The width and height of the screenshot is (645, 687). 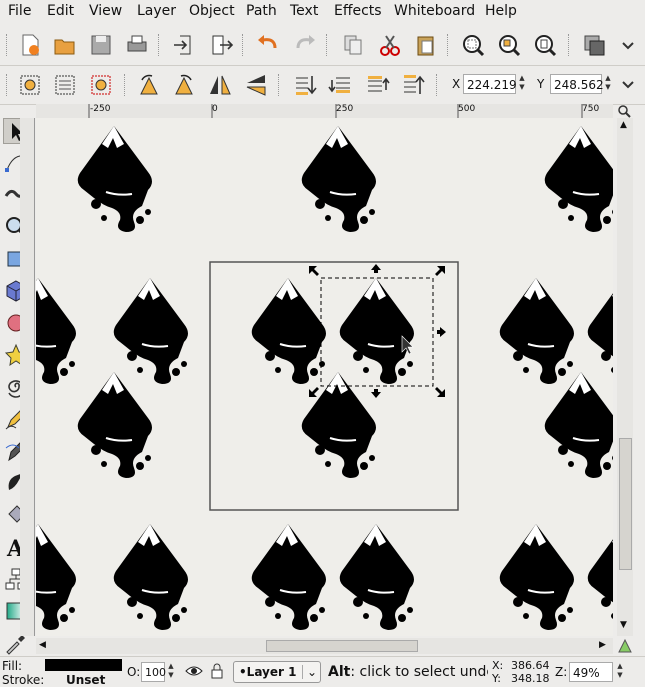 I want to click on document-properties-icon, so click(x=594, y=45).